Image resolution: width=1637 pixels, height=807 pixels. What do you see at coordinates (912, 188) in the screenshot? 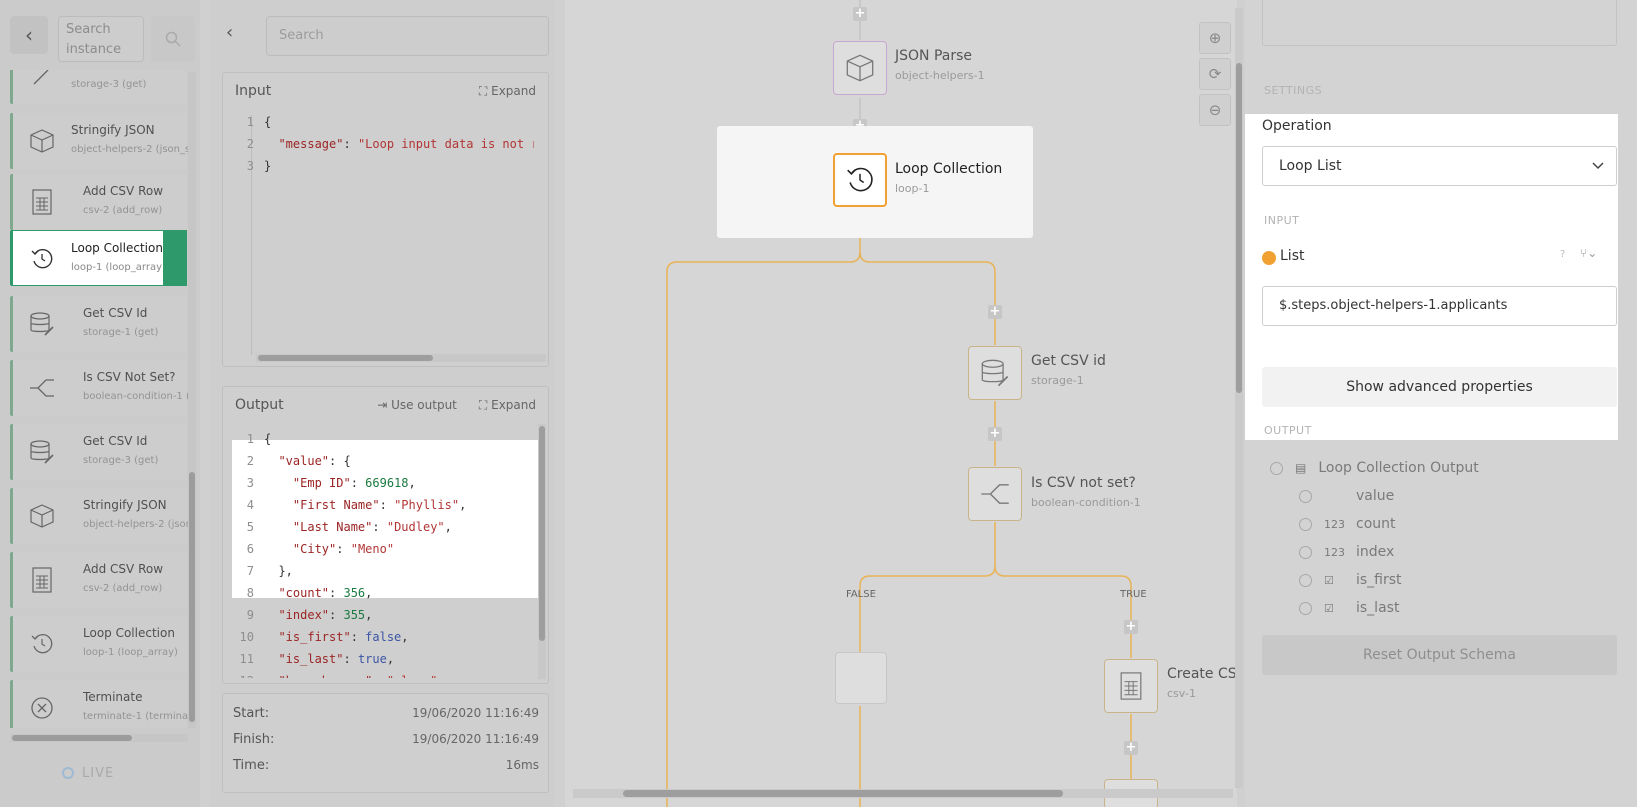
I see `node-subtitle: loop-1` at bounding box center [912, 188].